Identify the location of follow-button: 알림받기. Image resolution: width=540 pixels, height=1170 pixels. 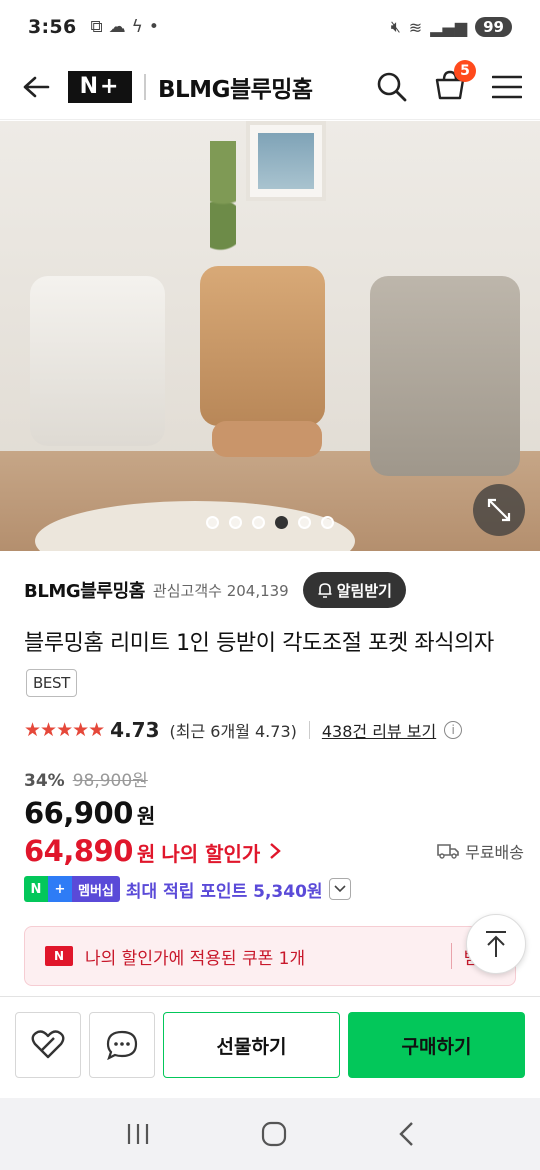
(354, 590).